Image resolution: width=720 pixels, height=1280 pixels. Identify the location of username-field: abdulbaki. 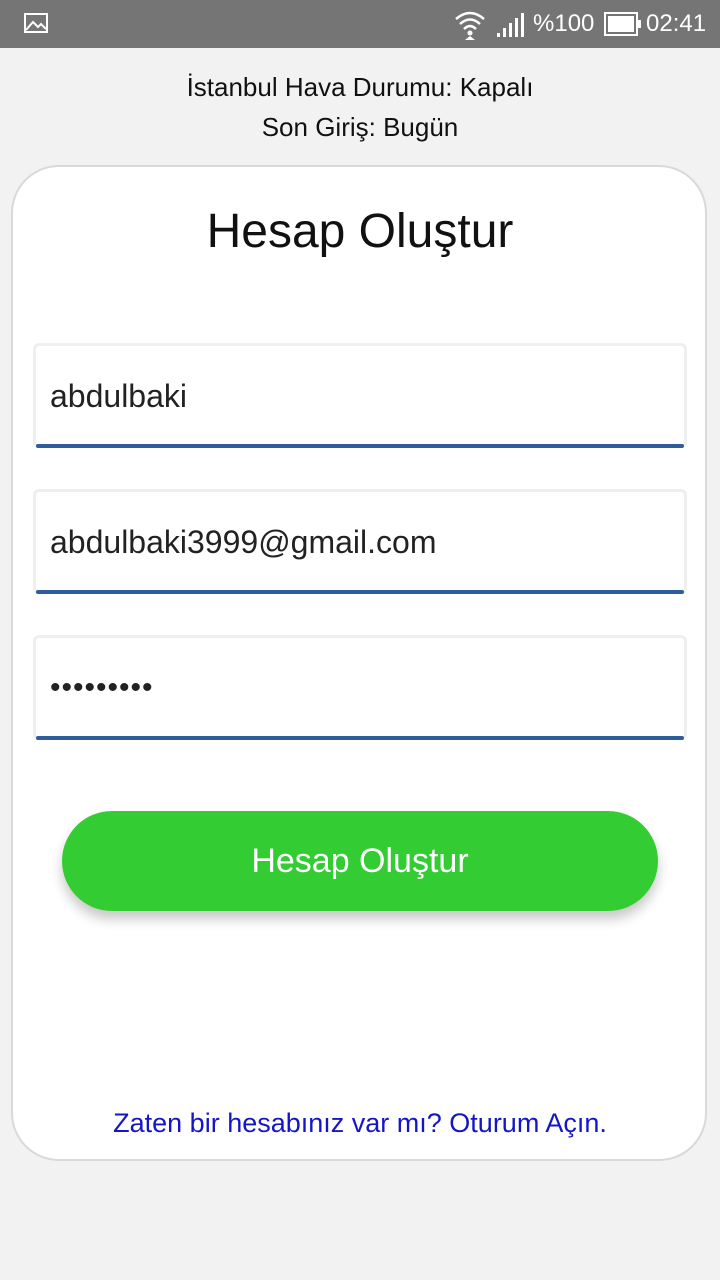
(360, 395).